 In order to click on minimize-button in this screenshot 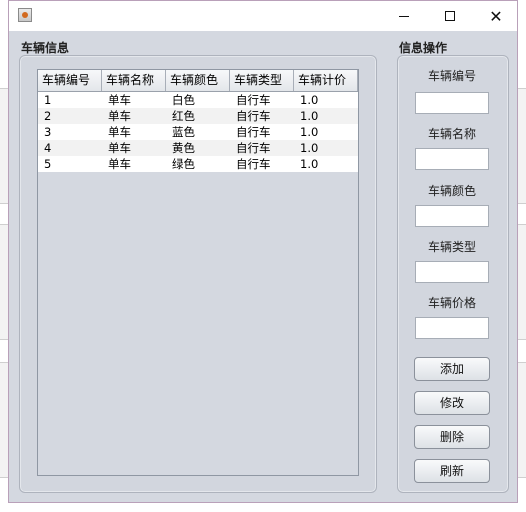, I will do `click(404, 16)`.